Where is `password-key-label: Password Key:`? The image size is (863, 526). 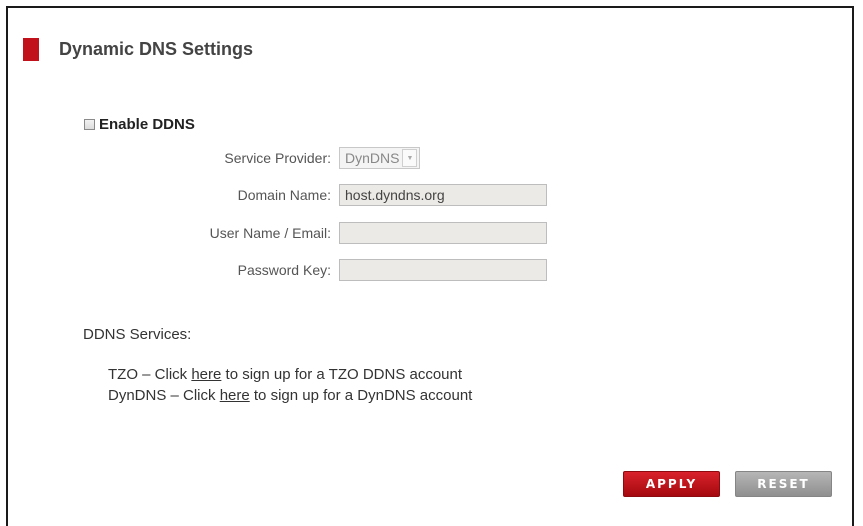 password-key-label: Password Key: is located at coordinates (284, 270).